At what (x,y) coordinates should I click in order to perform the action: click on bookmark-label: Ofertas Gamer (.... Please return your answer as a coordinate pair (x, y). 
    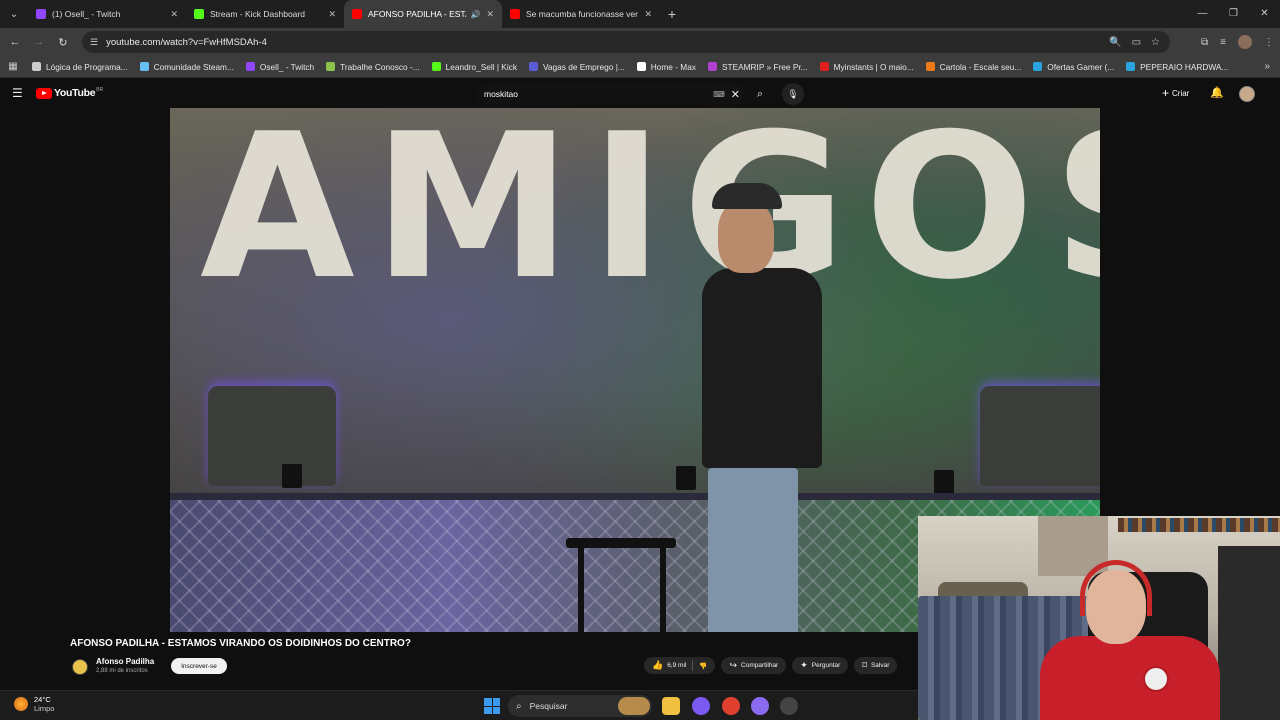
    Looking at the image, I should click on (1081, 66).